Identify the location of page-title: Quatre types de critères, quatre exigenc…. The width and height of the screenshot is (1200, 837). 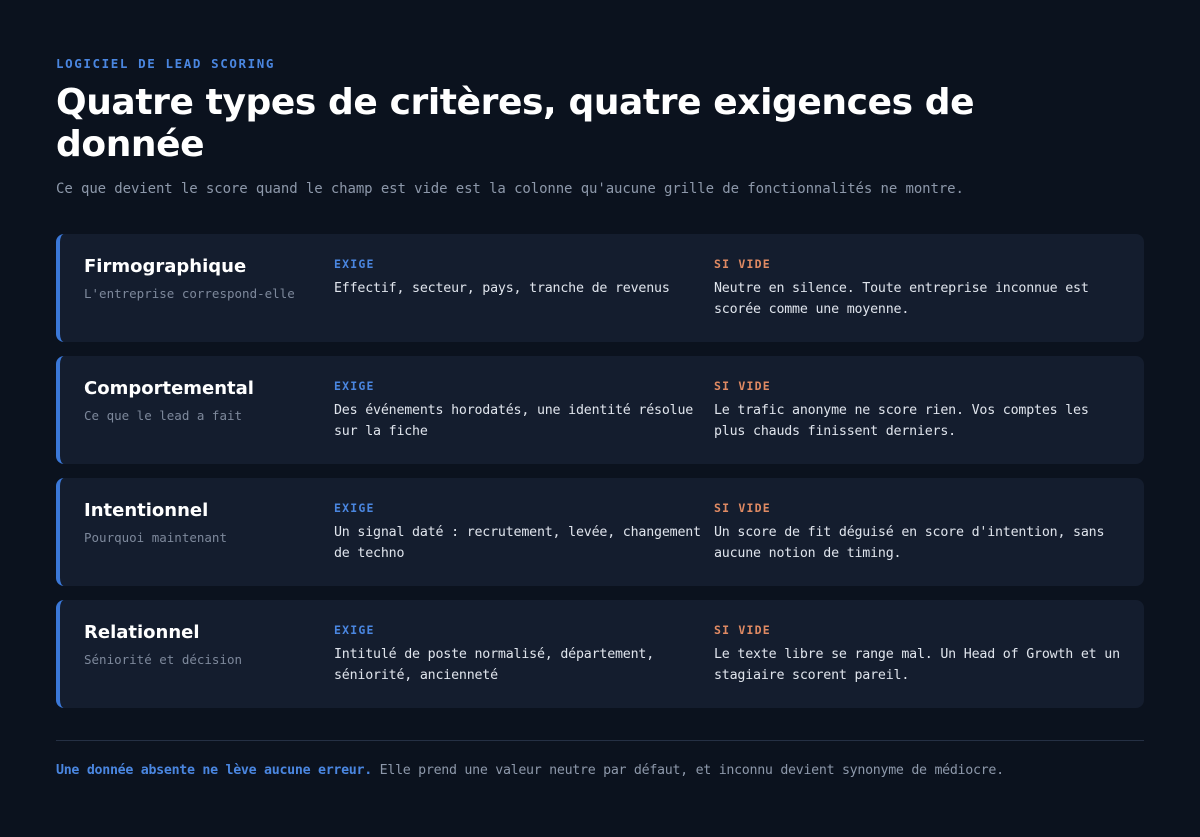
(515, 123).